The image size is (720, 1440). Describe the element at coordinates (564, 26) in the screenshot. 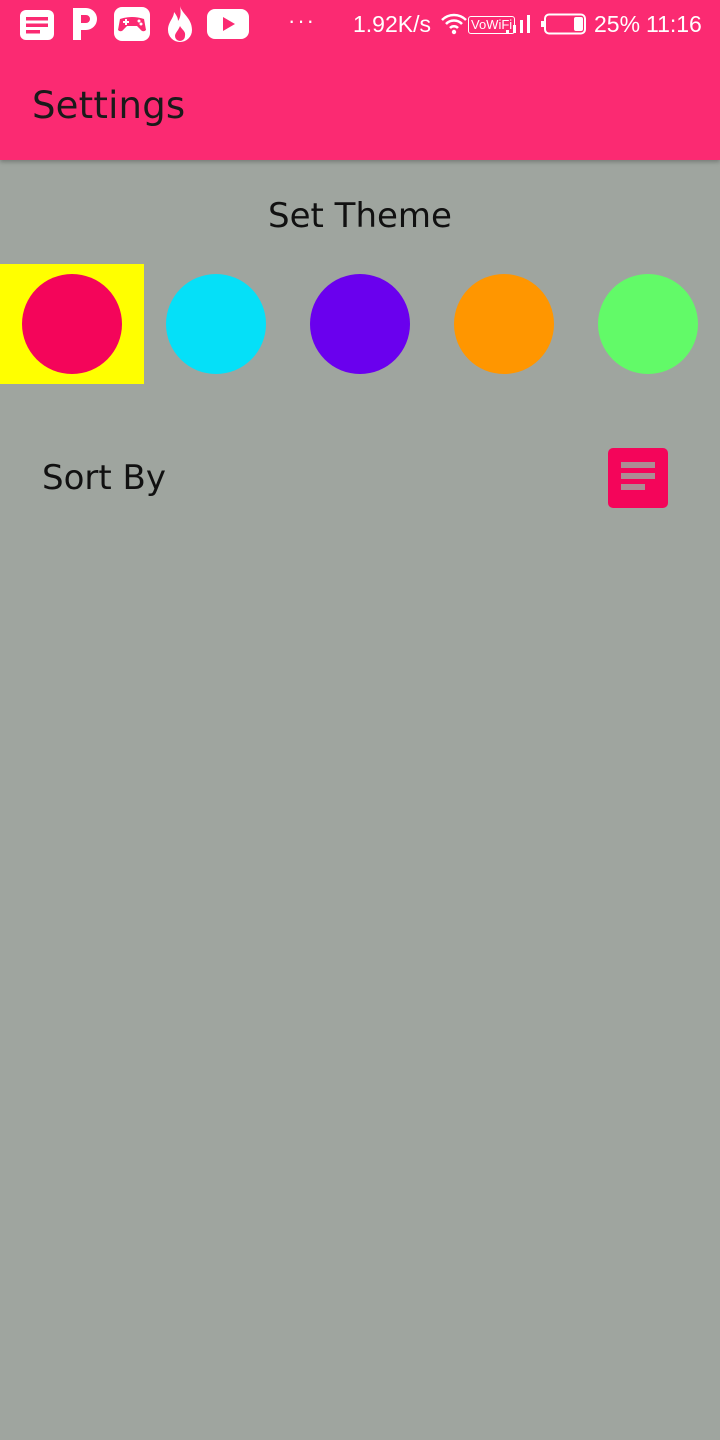

I see `battery-icon` at that location.